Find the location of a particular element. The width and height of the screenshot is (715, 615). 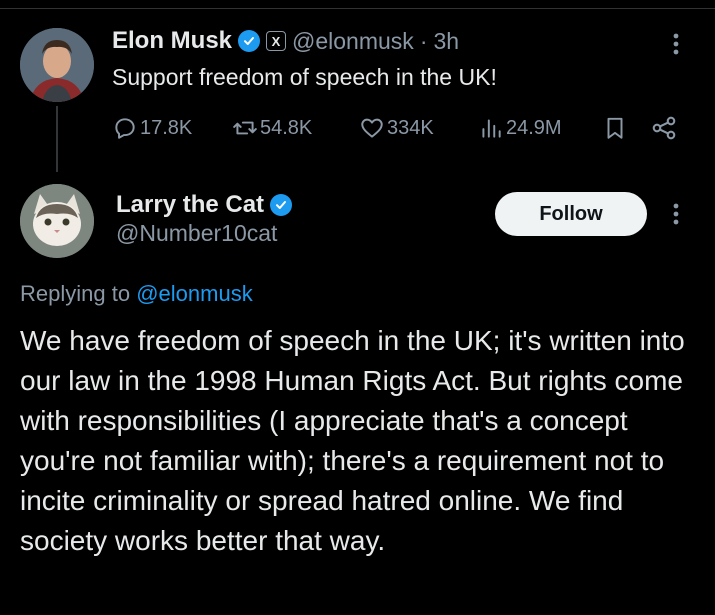

parent-more-options-icon is located at coordinates (676, 44).